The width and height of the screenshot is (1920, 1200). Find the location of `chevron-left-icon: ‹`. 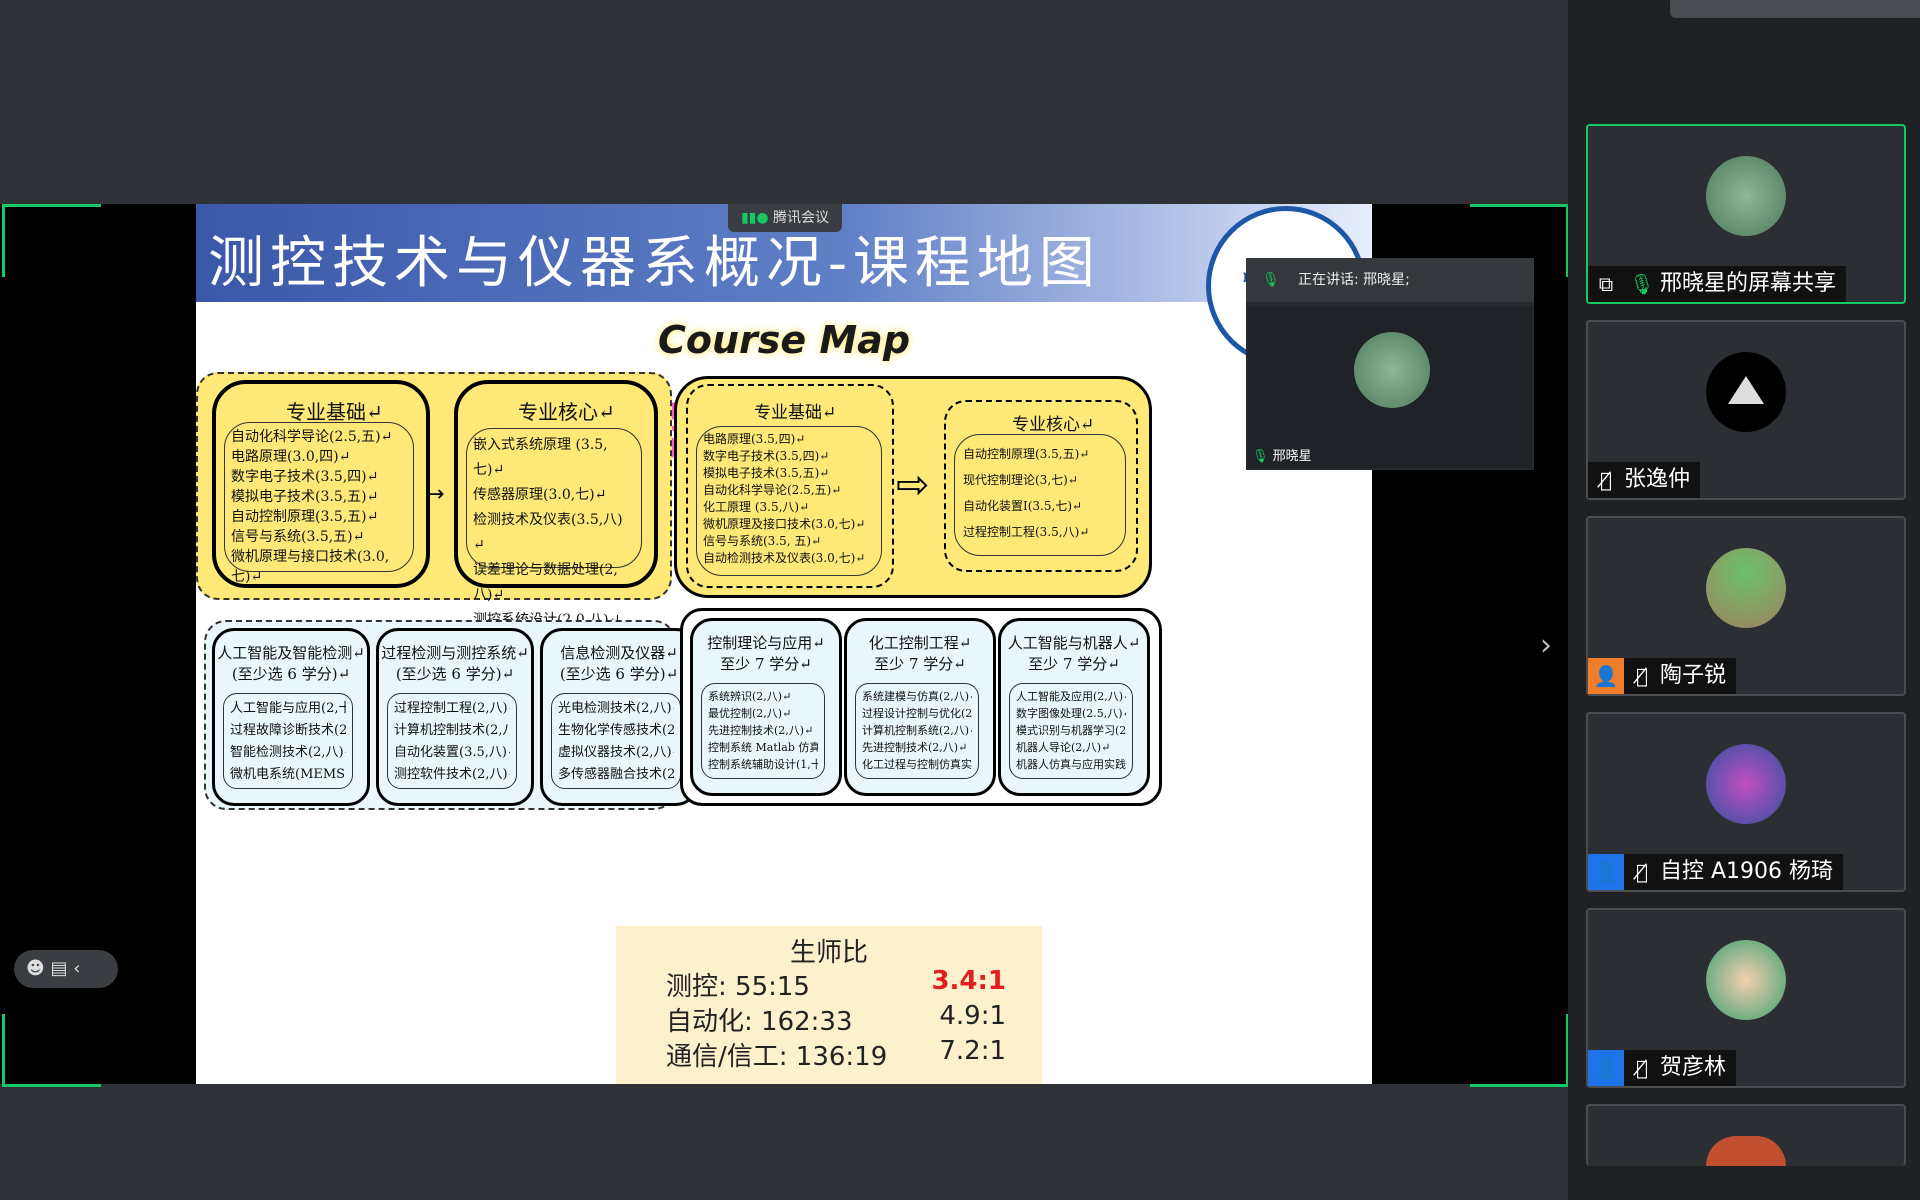

chevron-left-icon: ‹ is located at coordinates (76, 968).